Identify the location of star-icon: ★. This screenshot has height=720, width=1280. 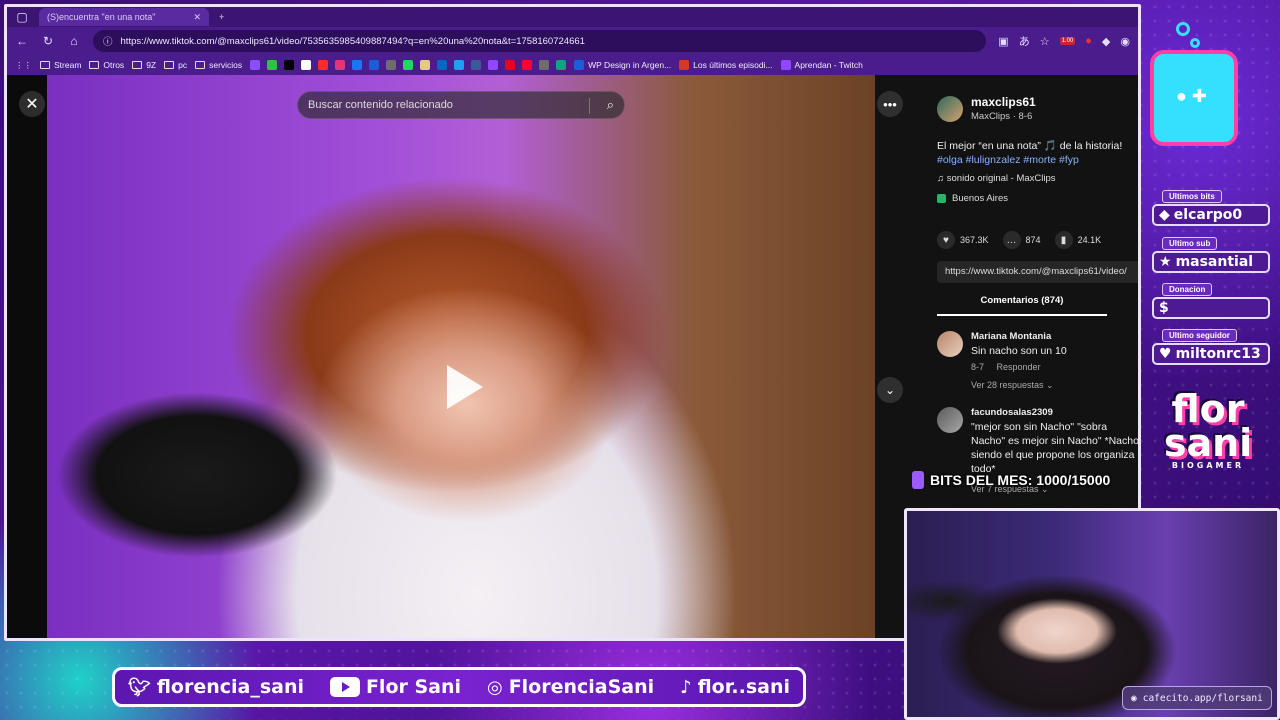
(1165, 262).